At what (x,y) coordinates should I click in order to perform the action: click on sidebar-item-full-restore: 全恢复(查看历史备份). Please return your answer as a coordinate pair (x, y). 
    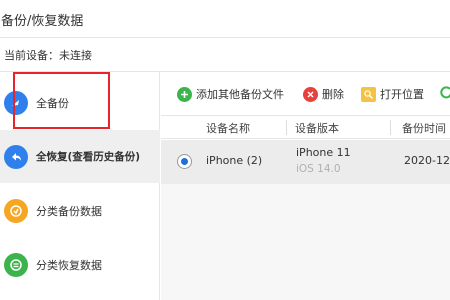
    Looking at the image, I should click on (80, 156).